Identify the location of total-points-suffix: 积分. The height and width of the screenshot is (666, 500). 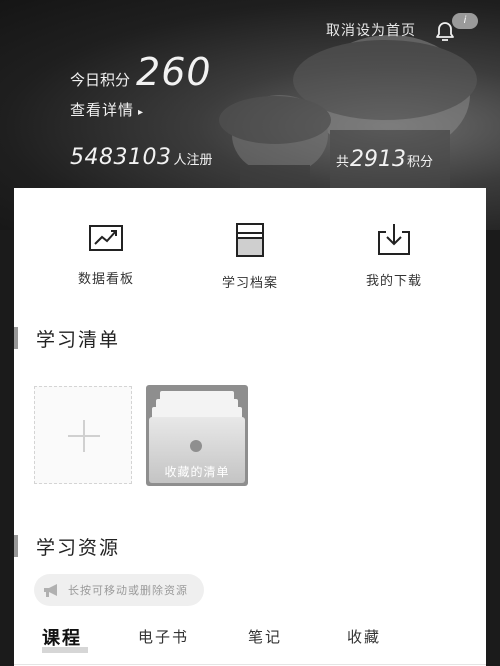
(420, 162).